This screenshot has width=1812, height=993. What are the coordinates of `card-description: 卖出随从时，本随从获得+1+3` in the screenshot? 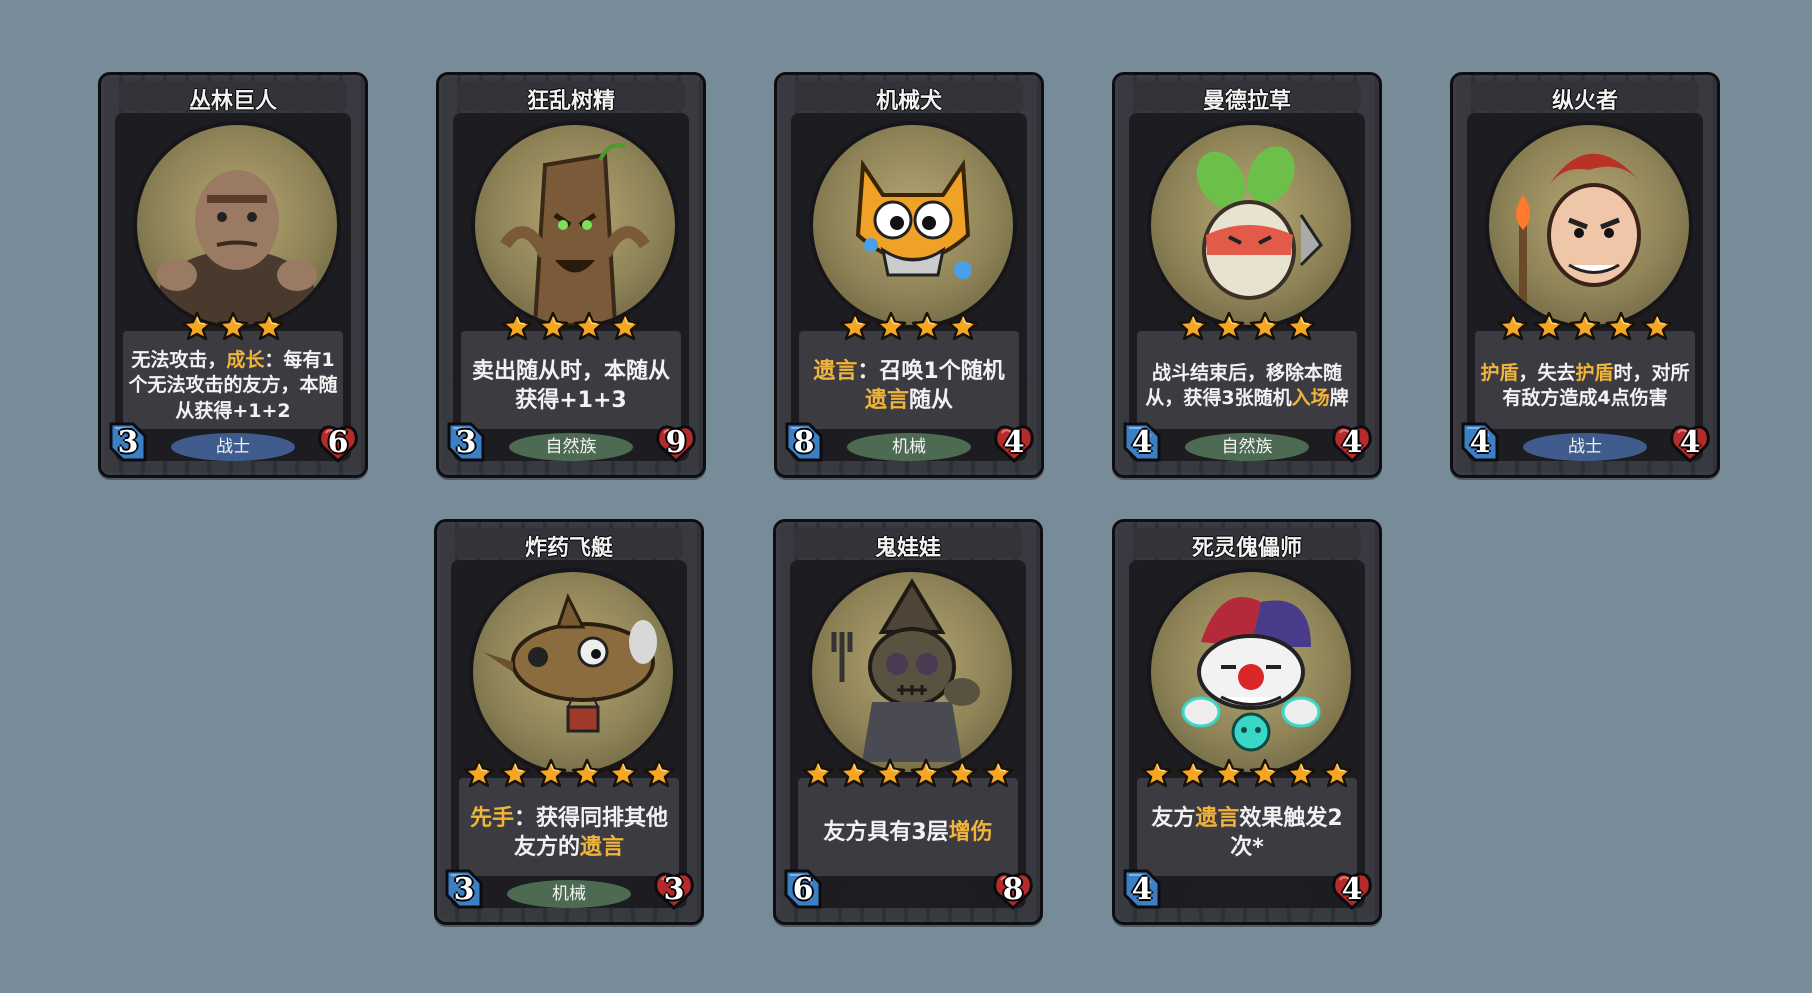 It's located at (571, 386).